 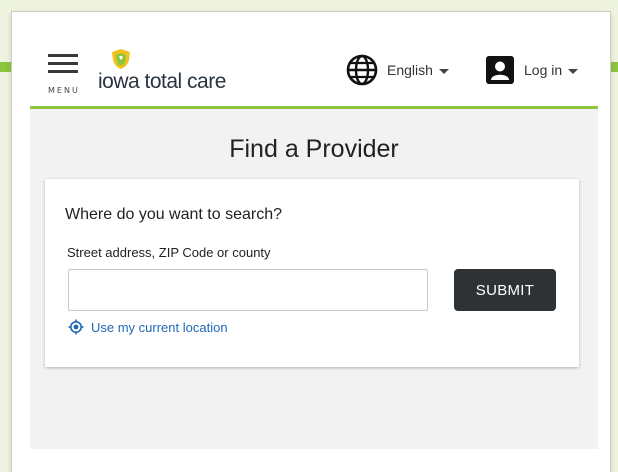 What do you see at coordinates (362, 70) in the screenshot?
I see `globe-icon` at bounding box center [362, 70].